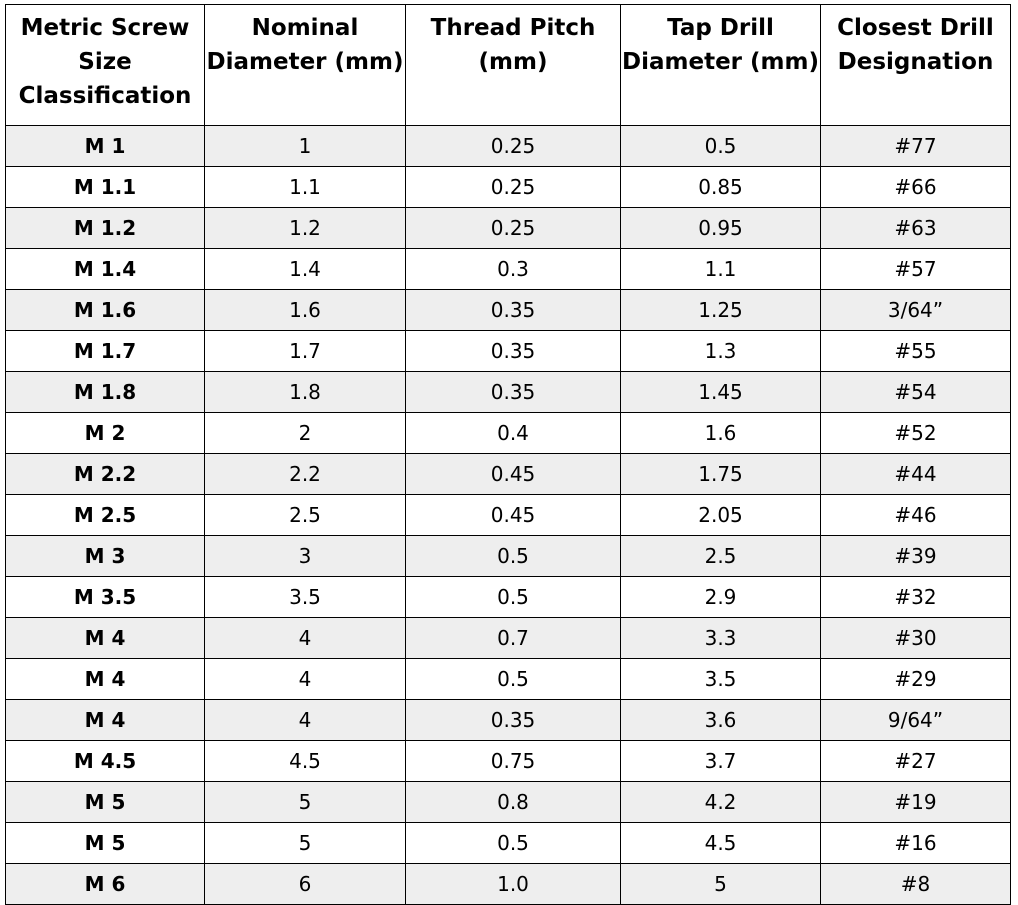 This screenshot has height=905, width=1018. Describe the element at coordinates (915, 597) in the screenshot. I see `drill-designation-cell: #32` at that location.